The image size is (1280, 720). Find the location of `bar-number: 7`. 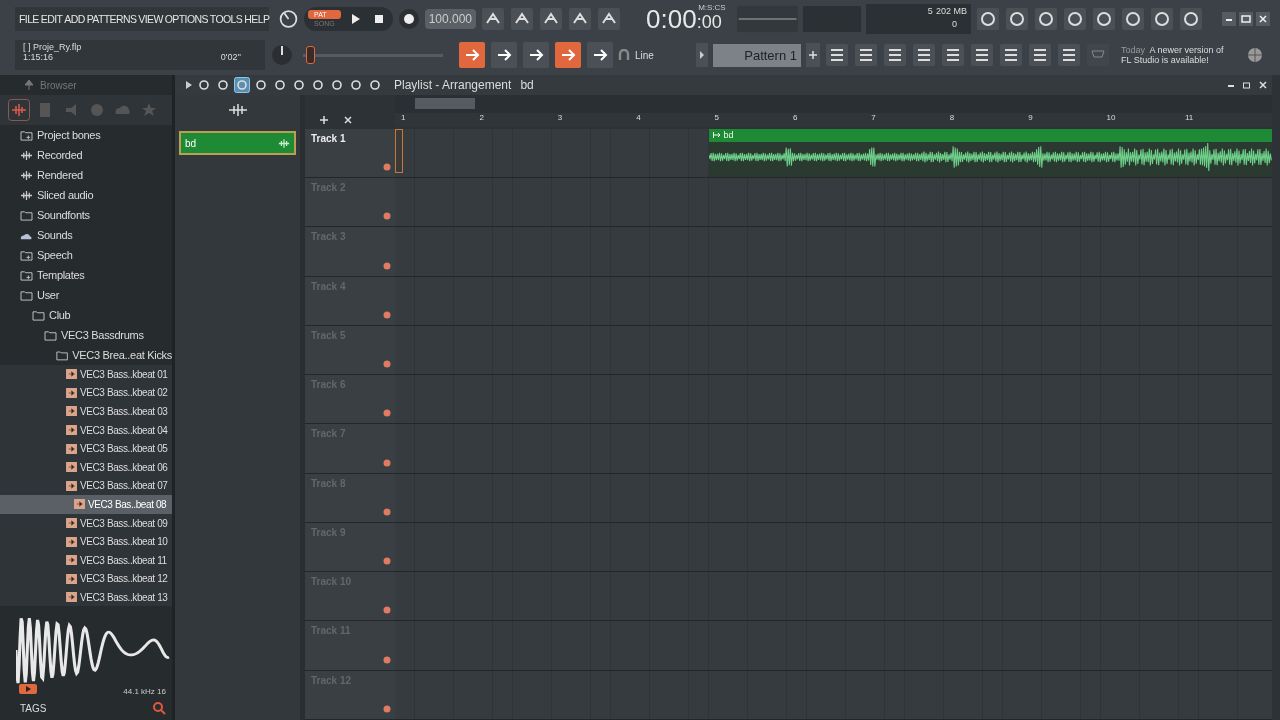

bar-number: 7 is located at coordinates (874, 118).